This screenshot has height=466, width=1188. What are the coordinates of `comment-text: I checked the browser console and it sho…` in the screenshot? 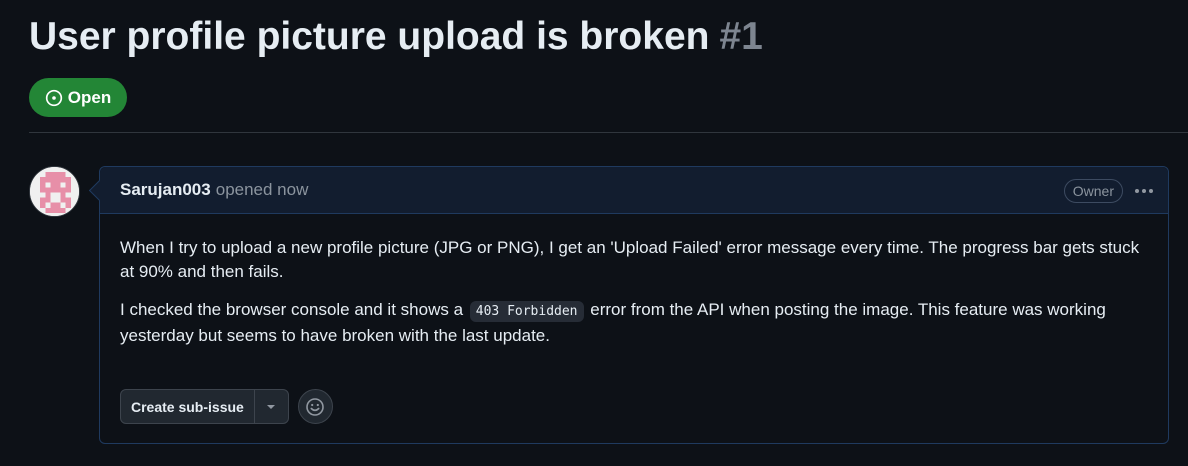 It's located at (292, 309).